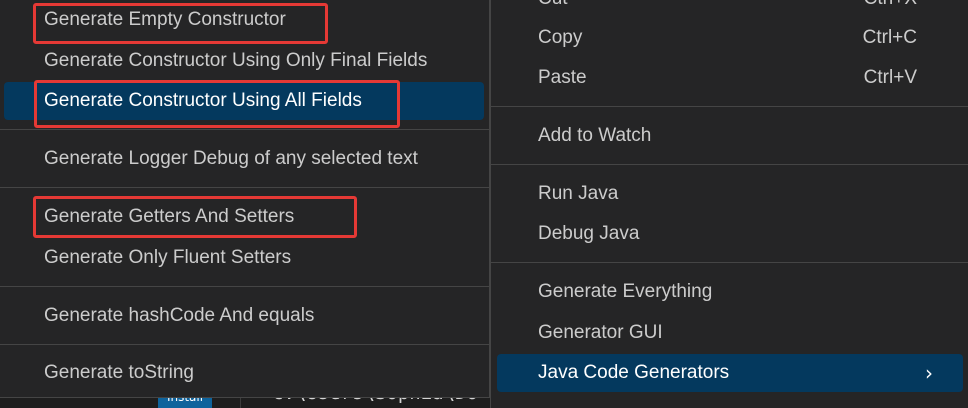  I want to click on menu-item-label: Generate hashCode And equals, so click(179, 315).